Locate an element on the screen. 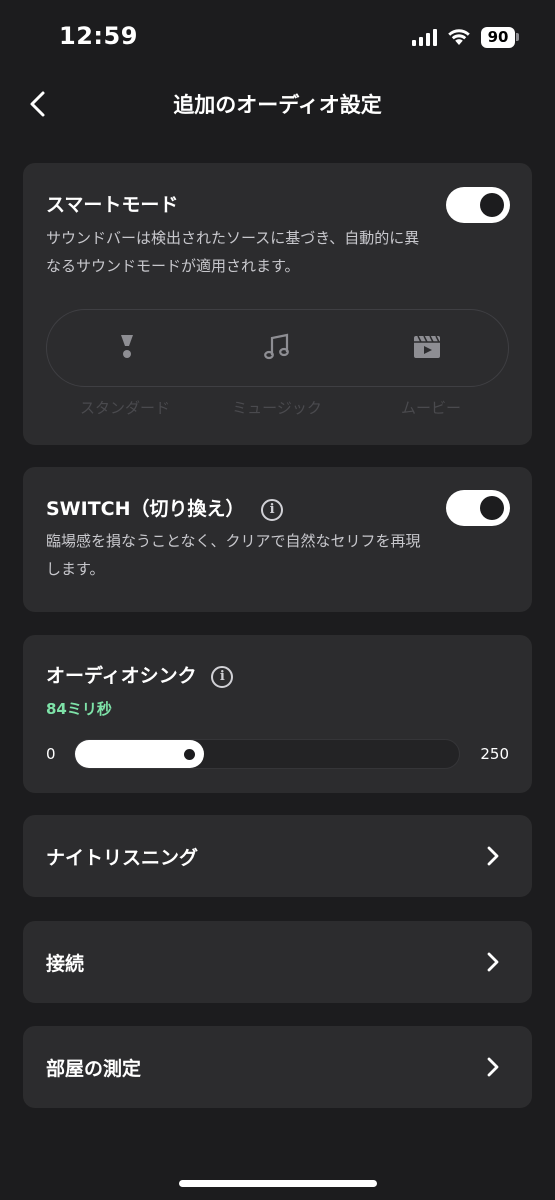 The width and height of the screenshot is (555, 1200). sound-mode-selector is located at coordinates (277, 348).